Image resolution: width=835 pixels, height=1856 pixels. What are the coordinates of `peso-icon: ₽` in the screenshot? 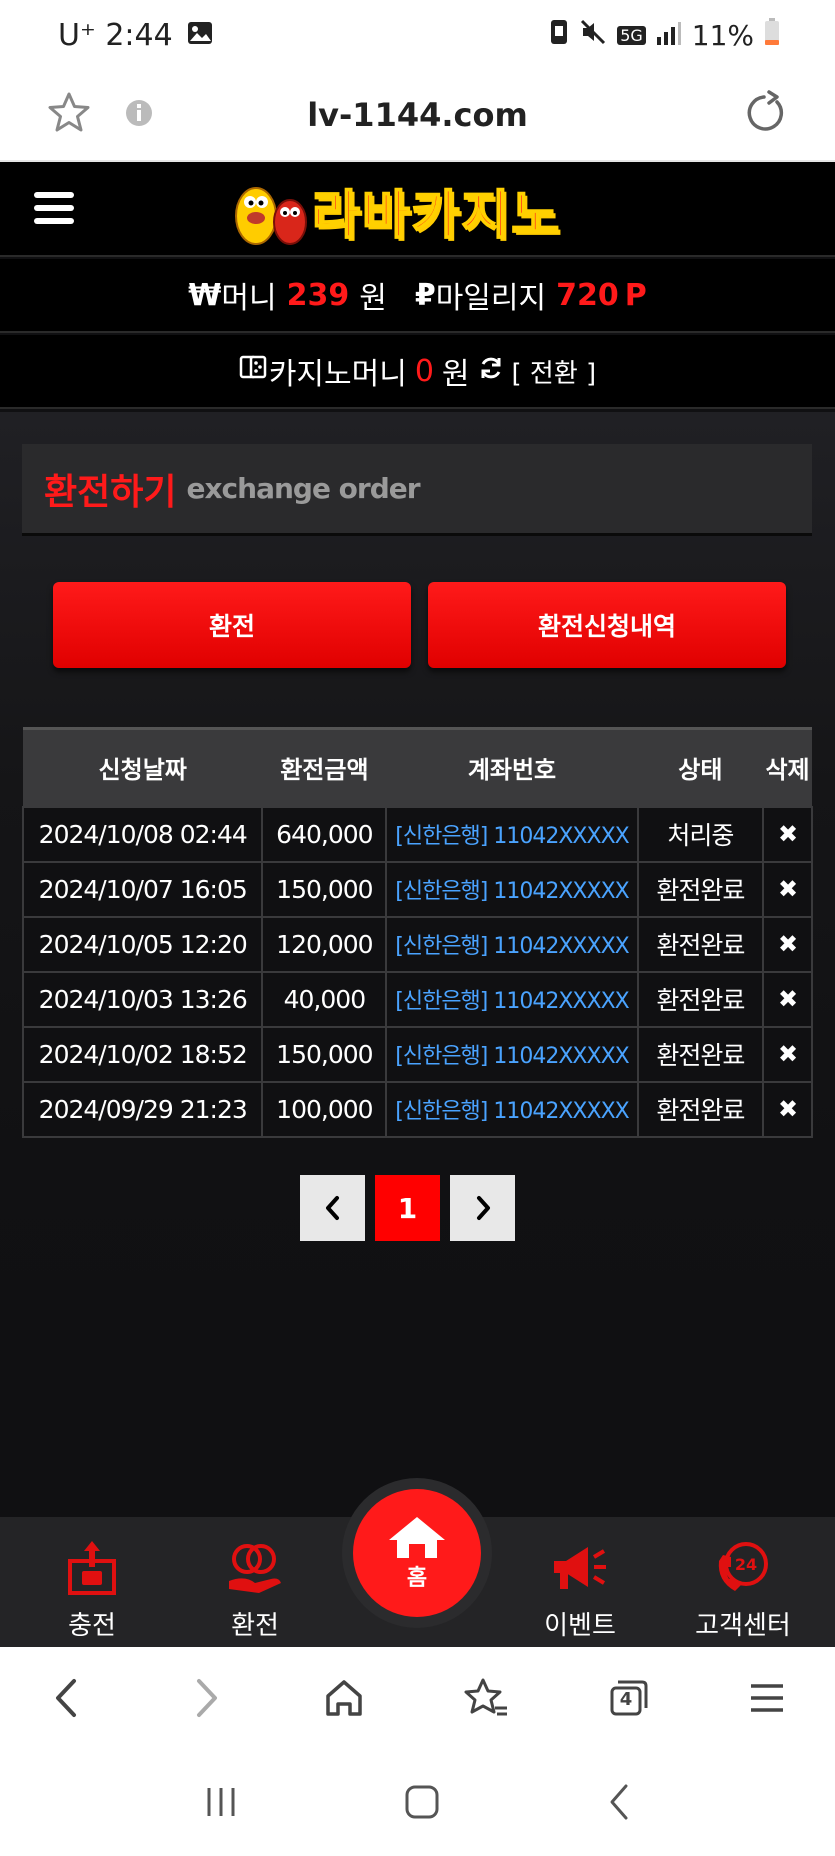 It's located at (425, 295).